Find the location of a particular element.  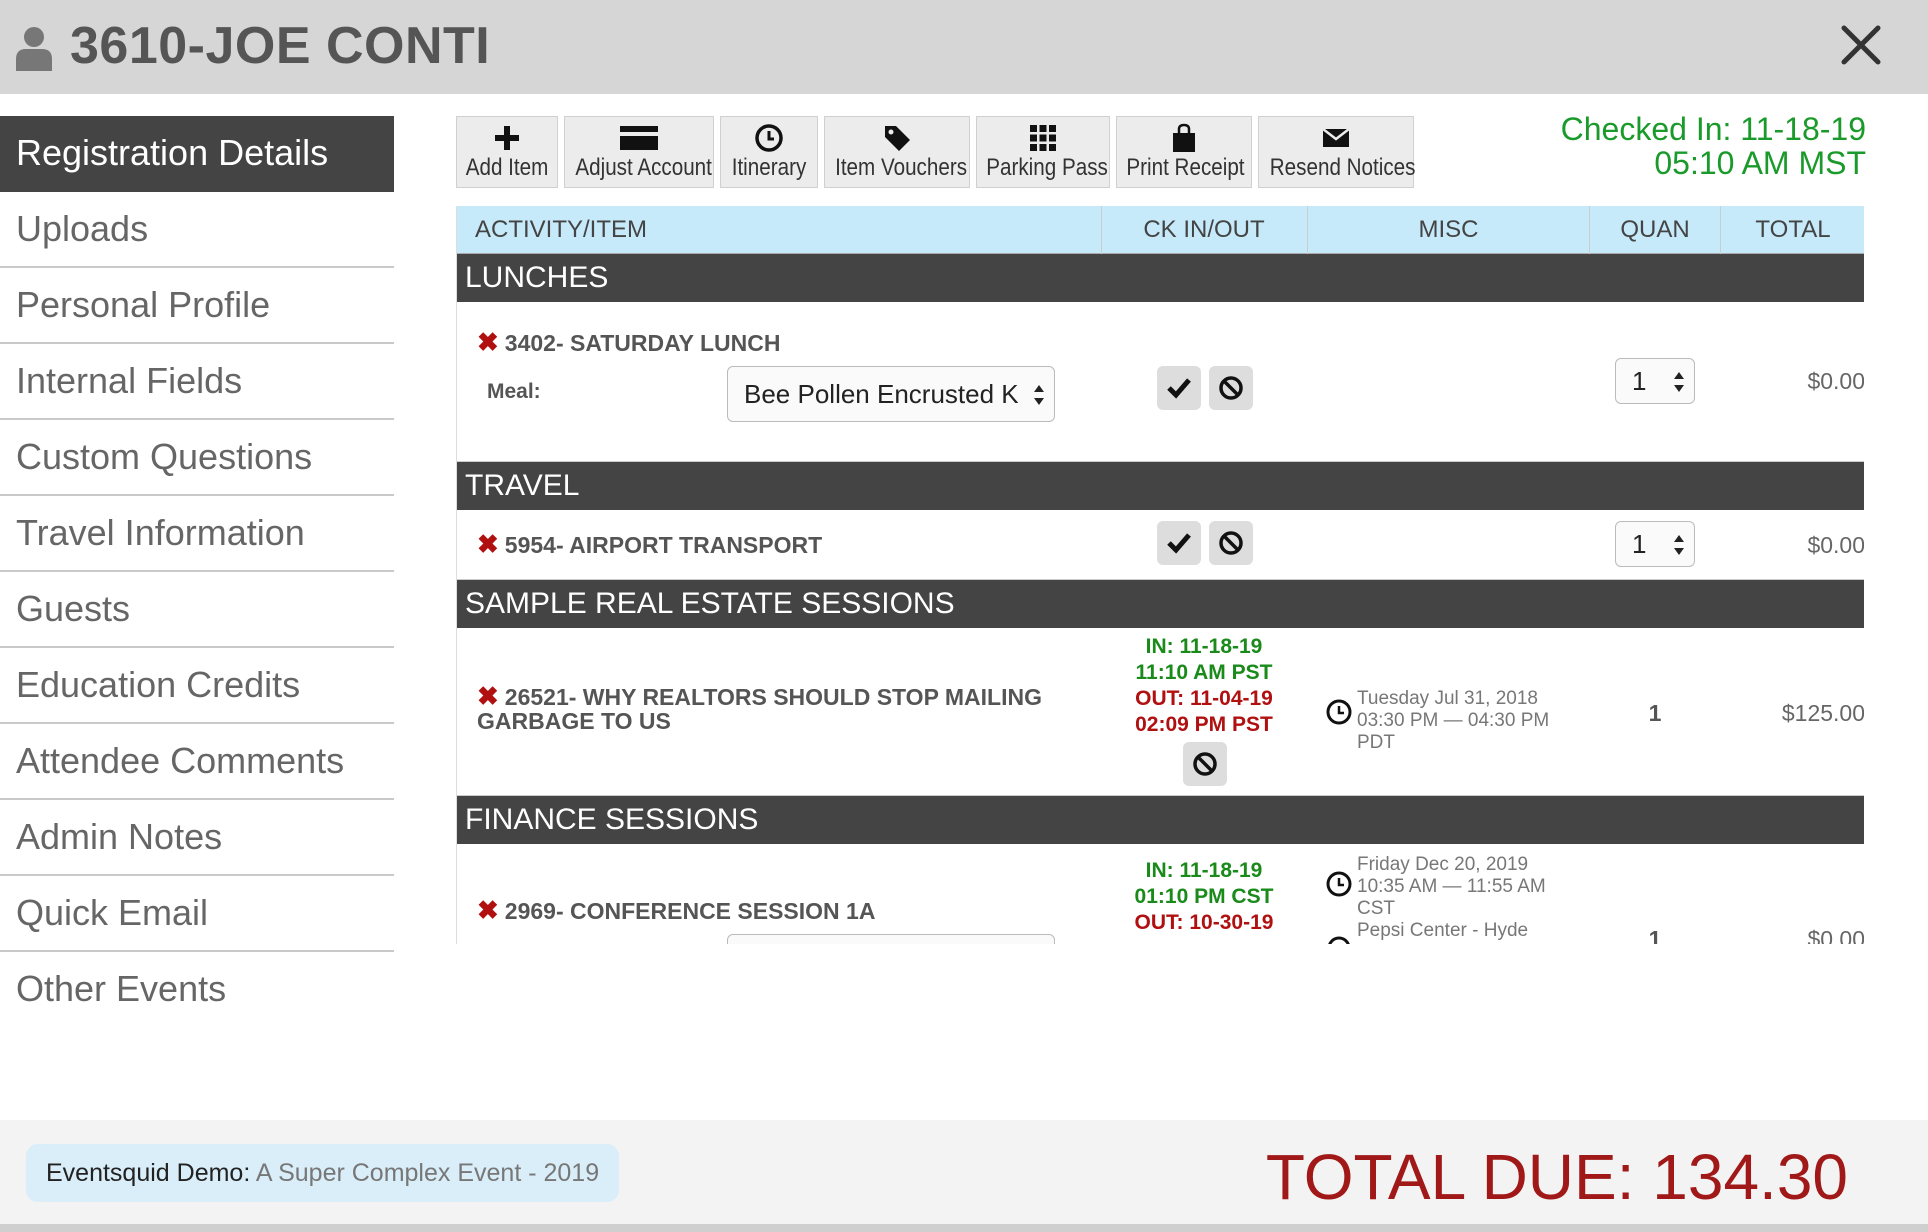

checked-in-status: Checked In: 11-18-19 05:10 AM MST is located at coordinates (1713, 146).